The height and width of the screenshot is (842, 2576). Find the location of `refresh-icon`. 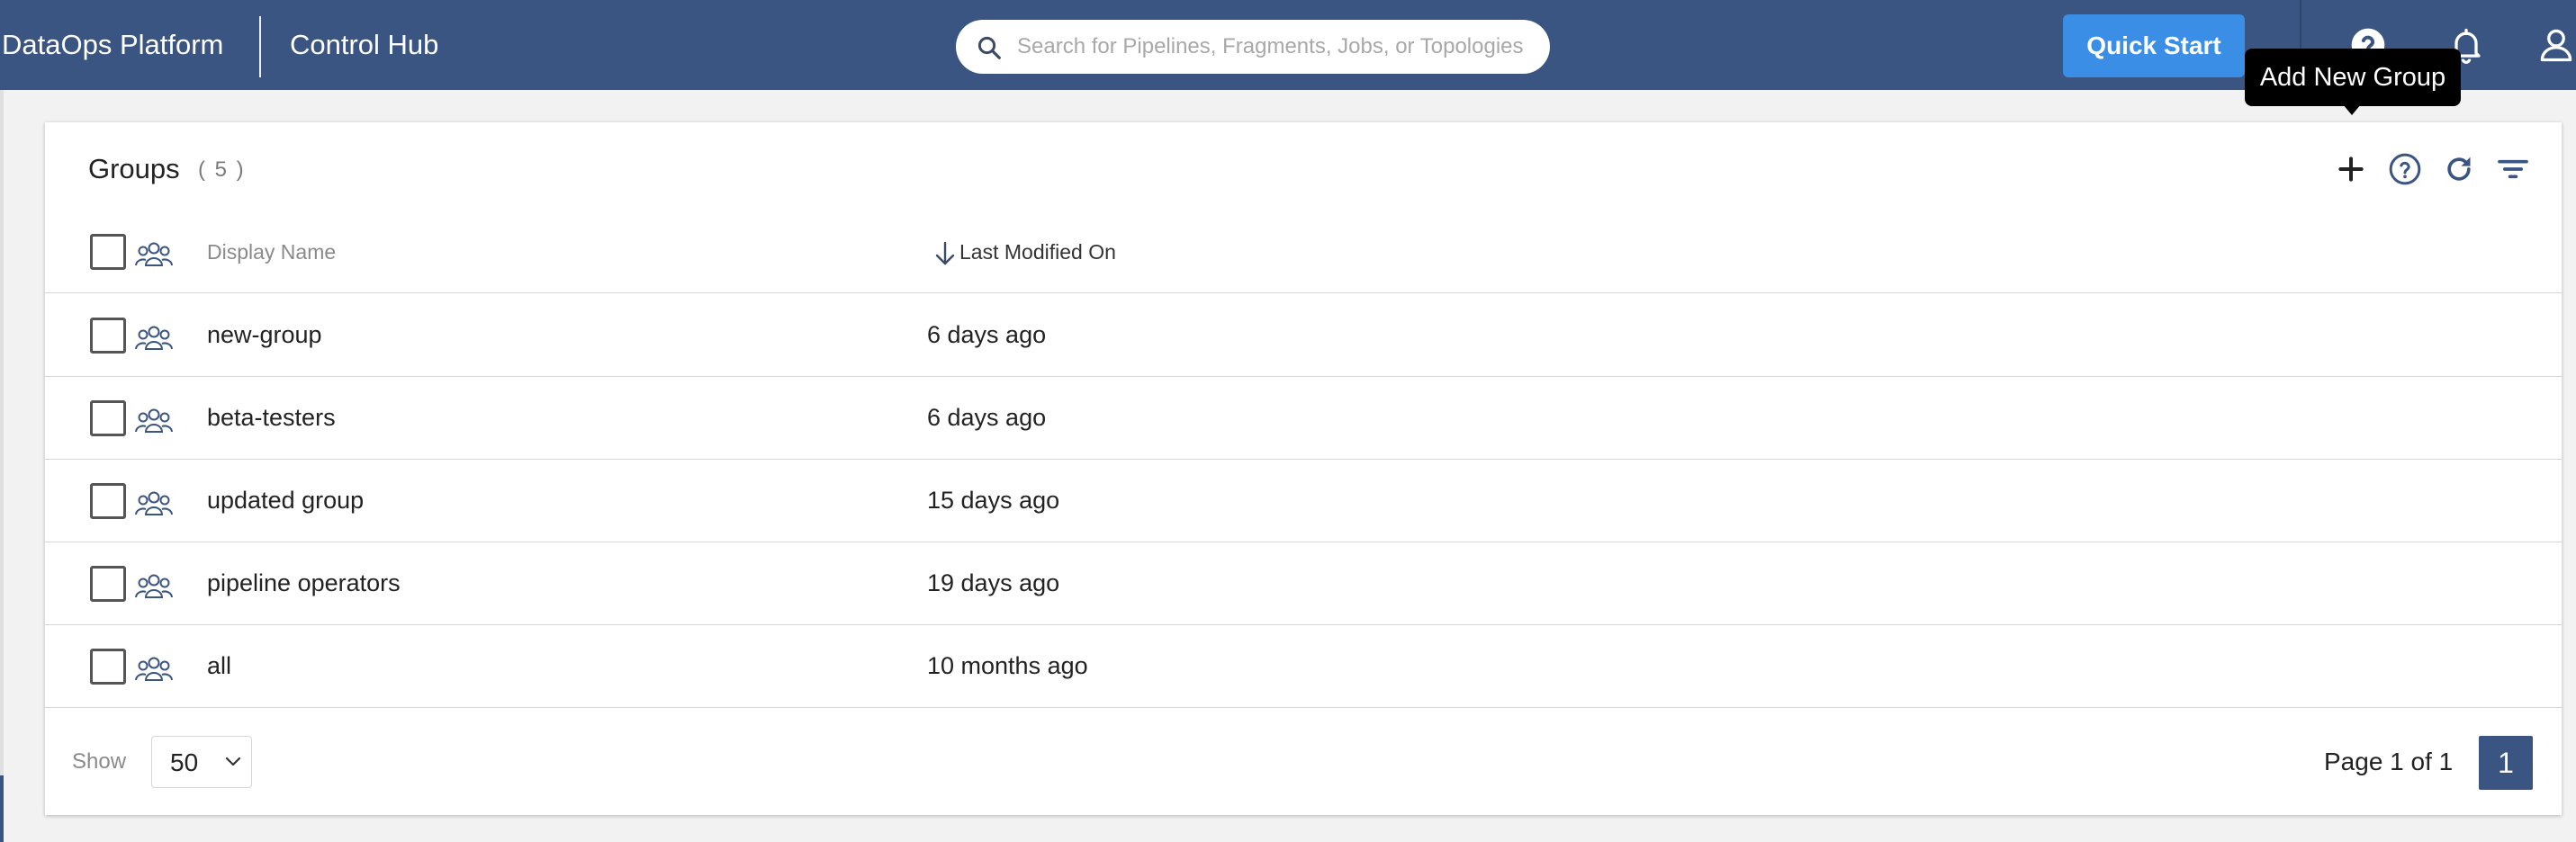

refresh-icon is located at coordinates (2459, 169).